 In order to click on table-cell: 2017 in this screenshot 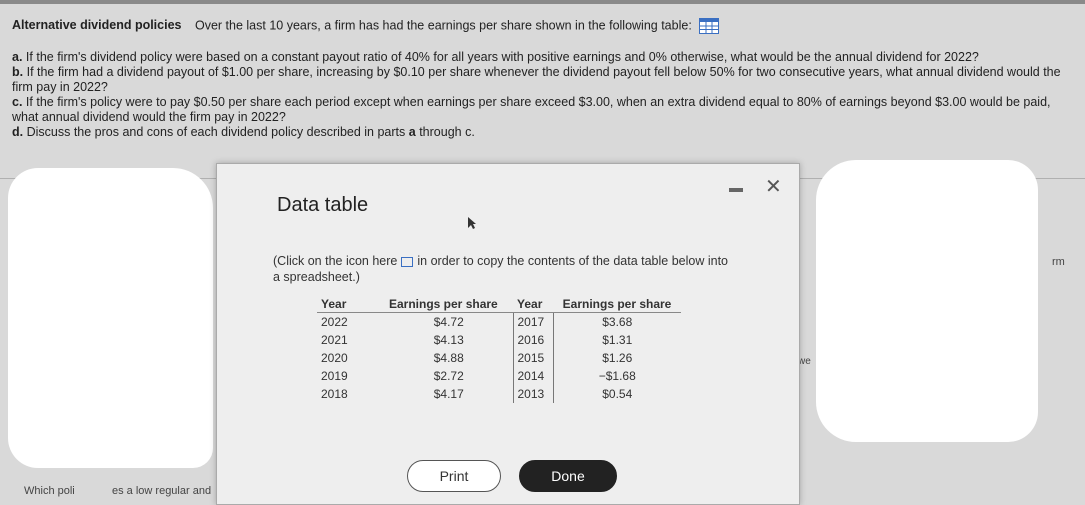, I will do `click(533, 321)`.